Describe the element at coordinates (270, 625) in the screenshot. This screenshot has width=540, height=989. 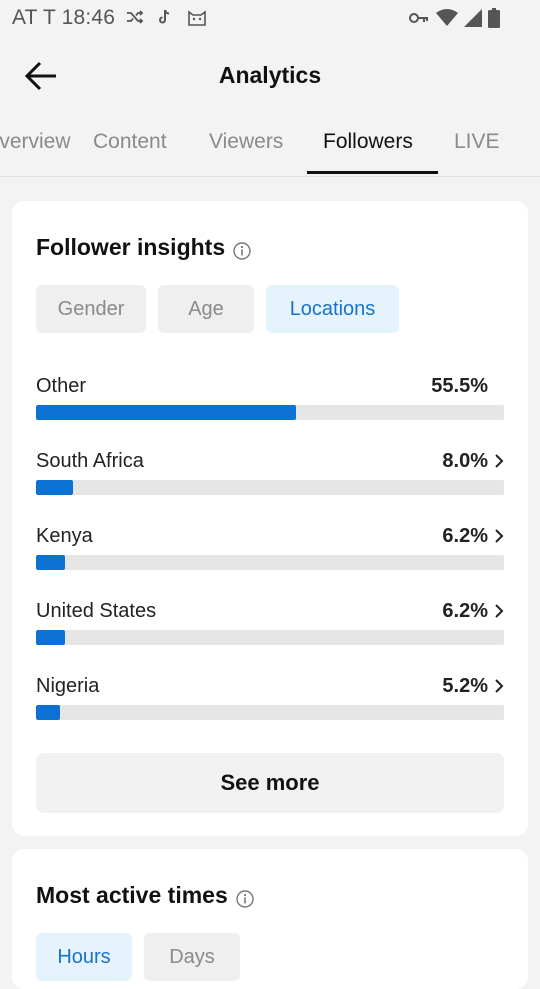
I see `location-row-united-states: United States 6.2%` at that location.